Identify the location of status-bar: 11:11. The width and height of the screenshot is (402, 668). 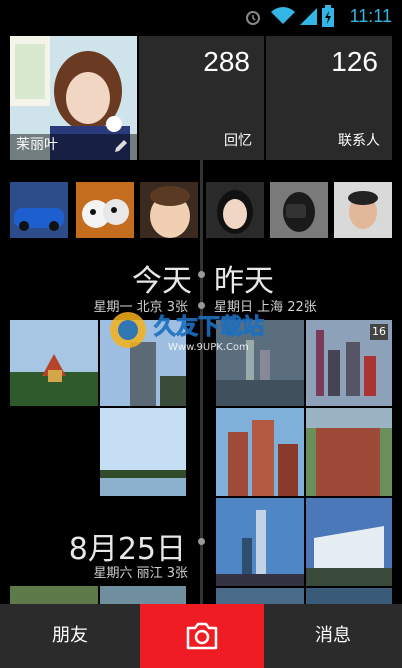
(201, 16).